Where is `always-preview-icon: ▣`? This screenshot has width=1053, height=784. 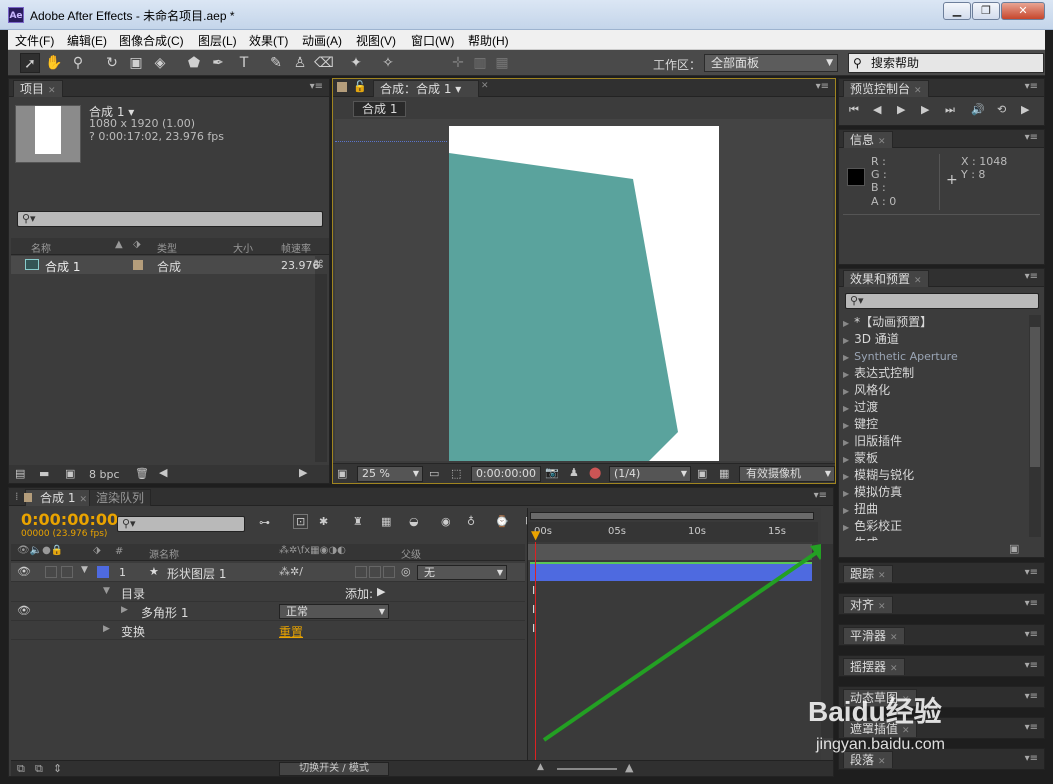
always-preview-icon: ▣ is located at coordinates (342, 473).